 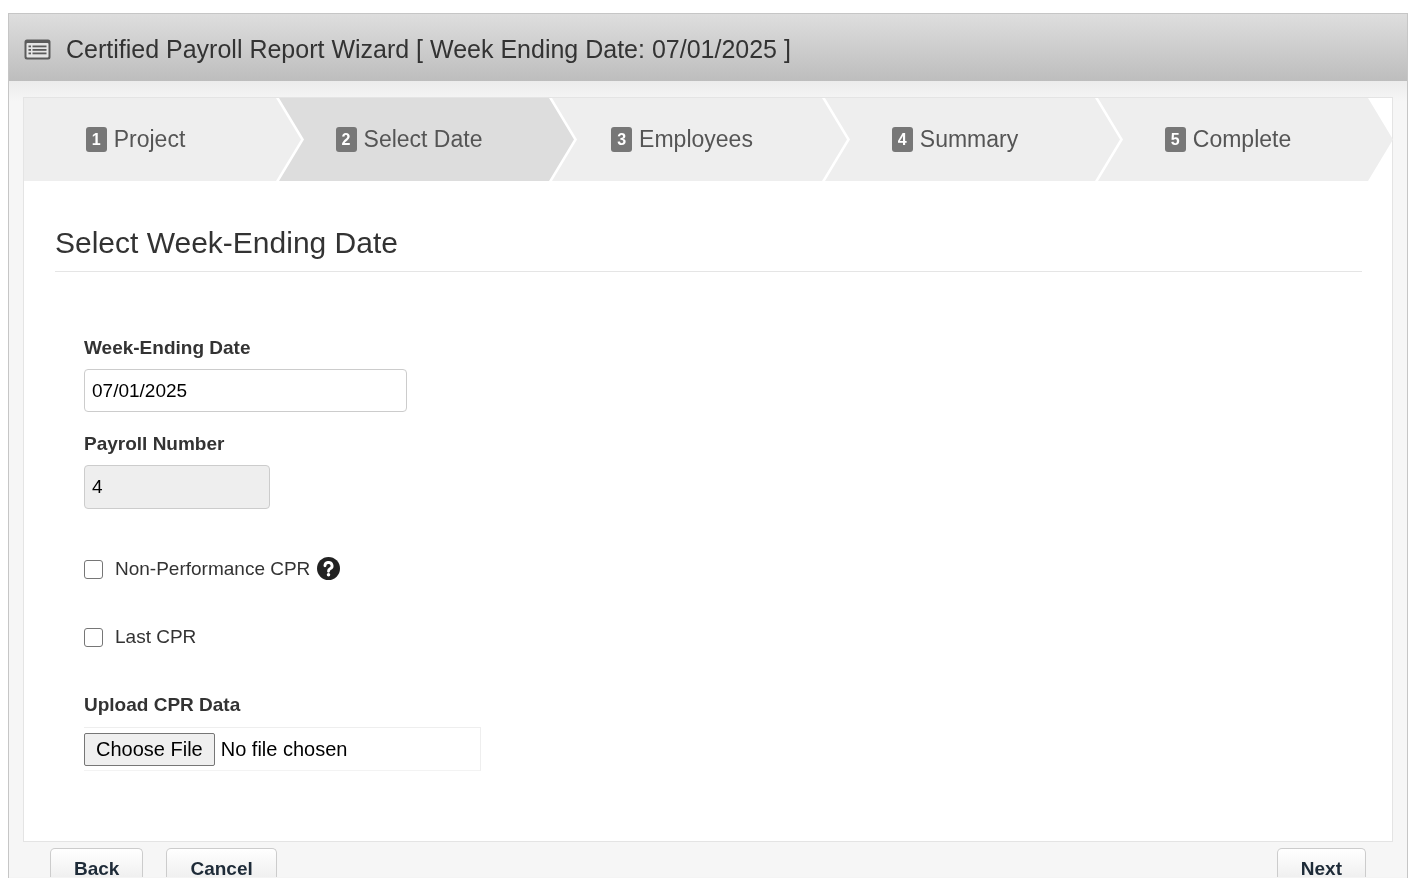 I want to click on wizard-step: 3 Employees, so click(x=699, y=139).